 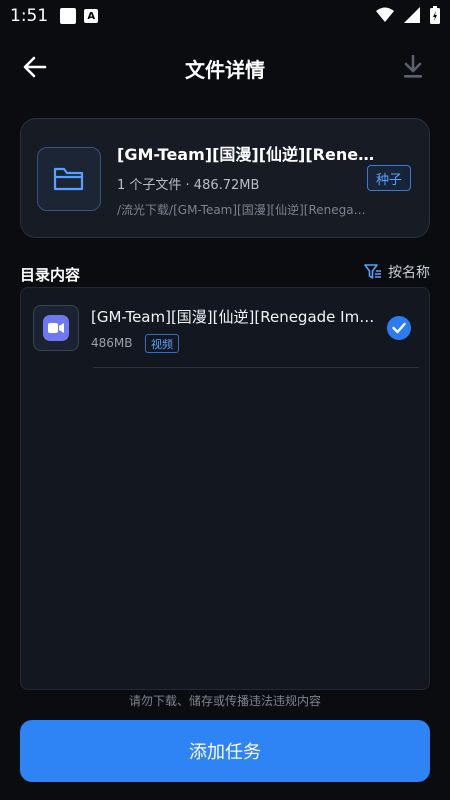 What do you see at coordinates (388, 178) in the screenshot?
I see `torrent-badge: 种子` at bounding box center [388, 178].